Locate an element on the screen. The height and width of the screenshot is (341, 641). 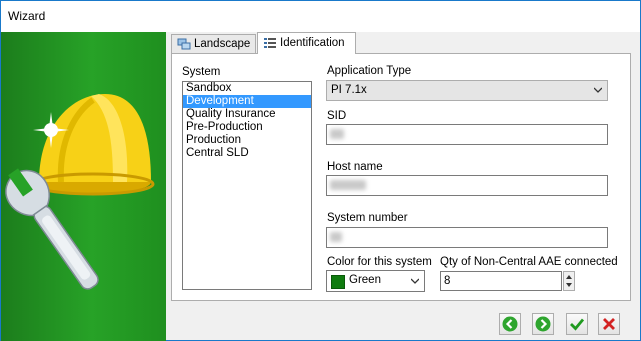
qty-value: 8 is located at coordinates (447, 281).